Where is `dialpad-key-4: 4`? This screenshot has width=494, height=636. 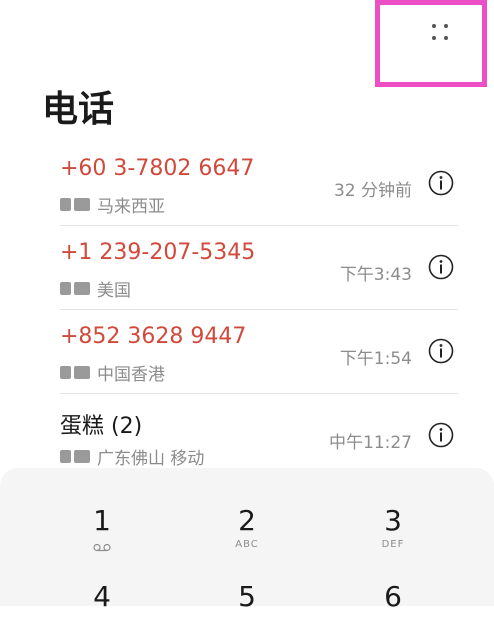
dialpad-key-4: 4 is located at coordinates (102, 608).